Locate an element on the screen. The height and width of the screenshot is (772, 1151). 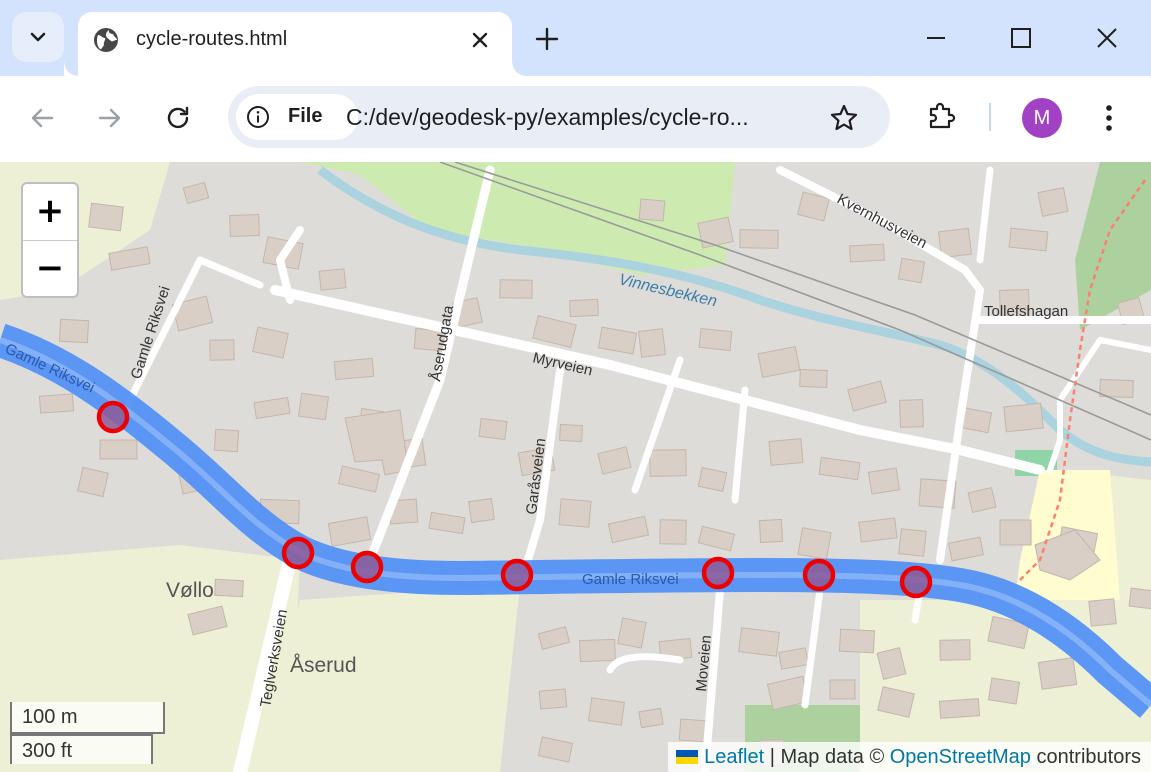
road-label-tollefshagan: Tollefshagan is located at coordinates (1026, 311).